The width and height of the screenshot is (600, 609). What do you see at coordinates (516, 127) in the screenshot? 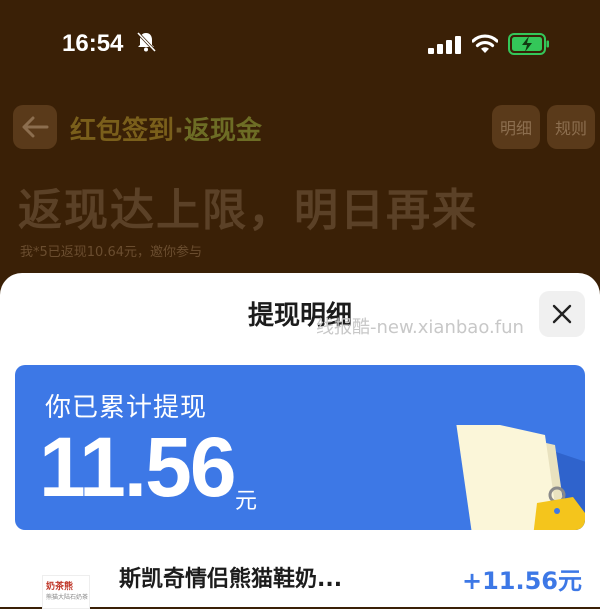
I see `detail-button: 明细` at bounding box center [516, 127].